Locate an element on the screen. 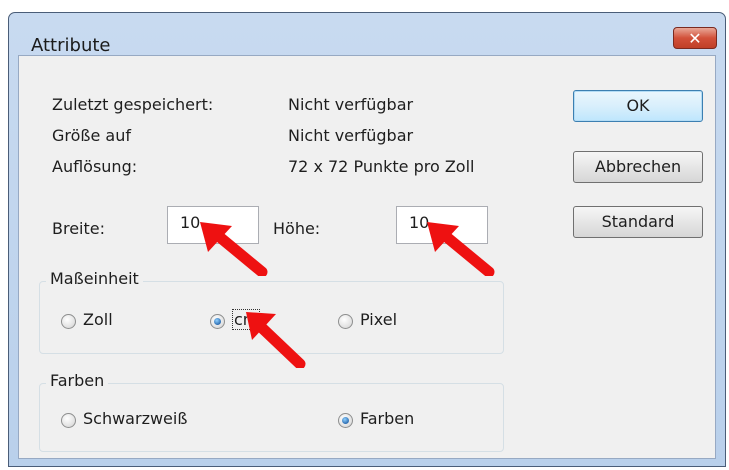  color-bw-label: Schwarzweiß is located at coordinates (135, 418).